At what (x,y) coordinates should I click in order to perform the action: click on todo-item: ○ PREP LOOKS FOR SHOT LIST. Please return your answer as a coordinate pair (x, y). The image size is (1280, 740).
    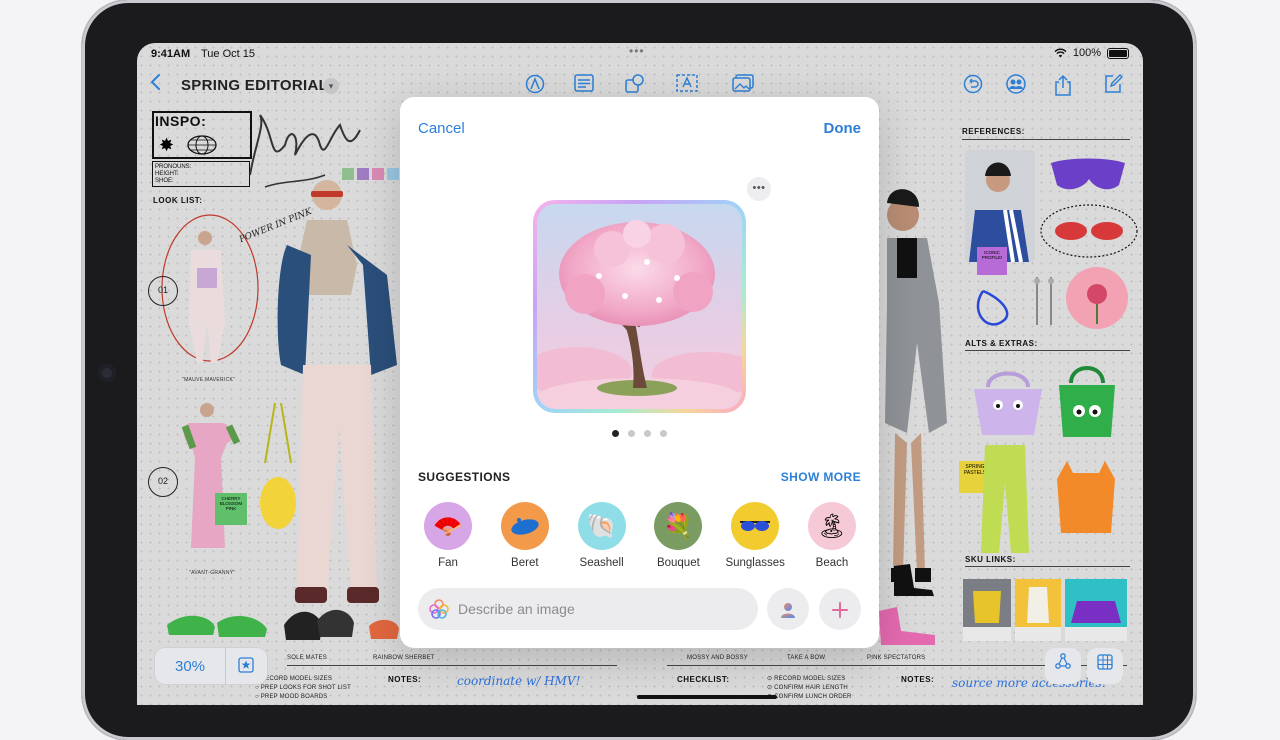
    Looking at the image, I should click on (303, 688).